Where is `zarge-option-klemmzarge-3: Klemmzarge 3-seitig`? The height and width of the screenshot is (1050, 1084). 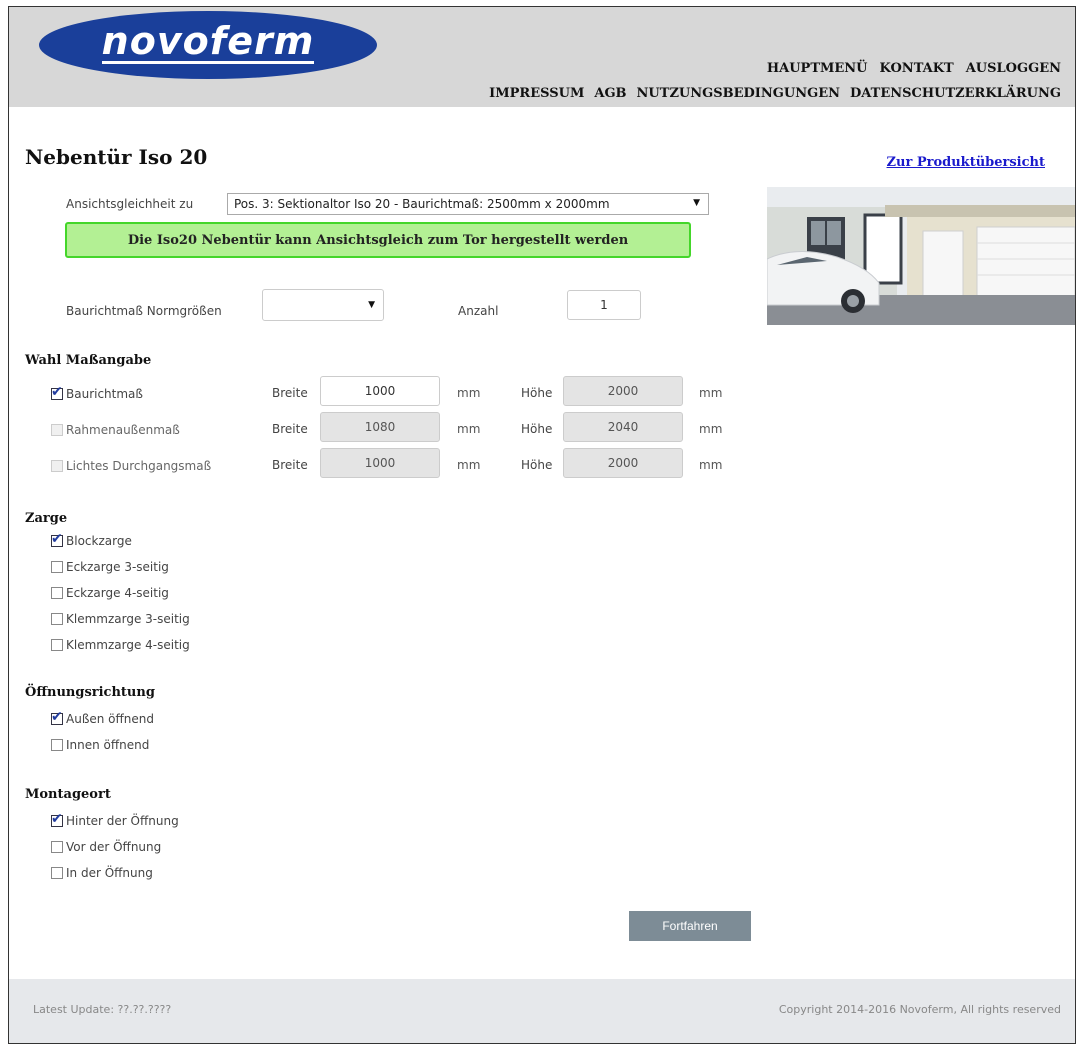 zarge-option-klemmzarge-3: Klemmzarge 3-seitig is located at coordinates (120, 619).